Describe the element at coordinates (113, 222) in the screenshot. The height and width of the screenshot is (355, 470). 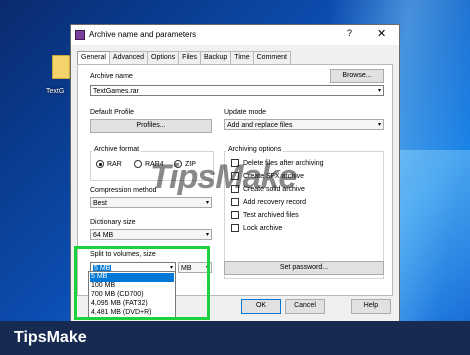
I see `dictionary-size-label: Dictionary size` at that location.